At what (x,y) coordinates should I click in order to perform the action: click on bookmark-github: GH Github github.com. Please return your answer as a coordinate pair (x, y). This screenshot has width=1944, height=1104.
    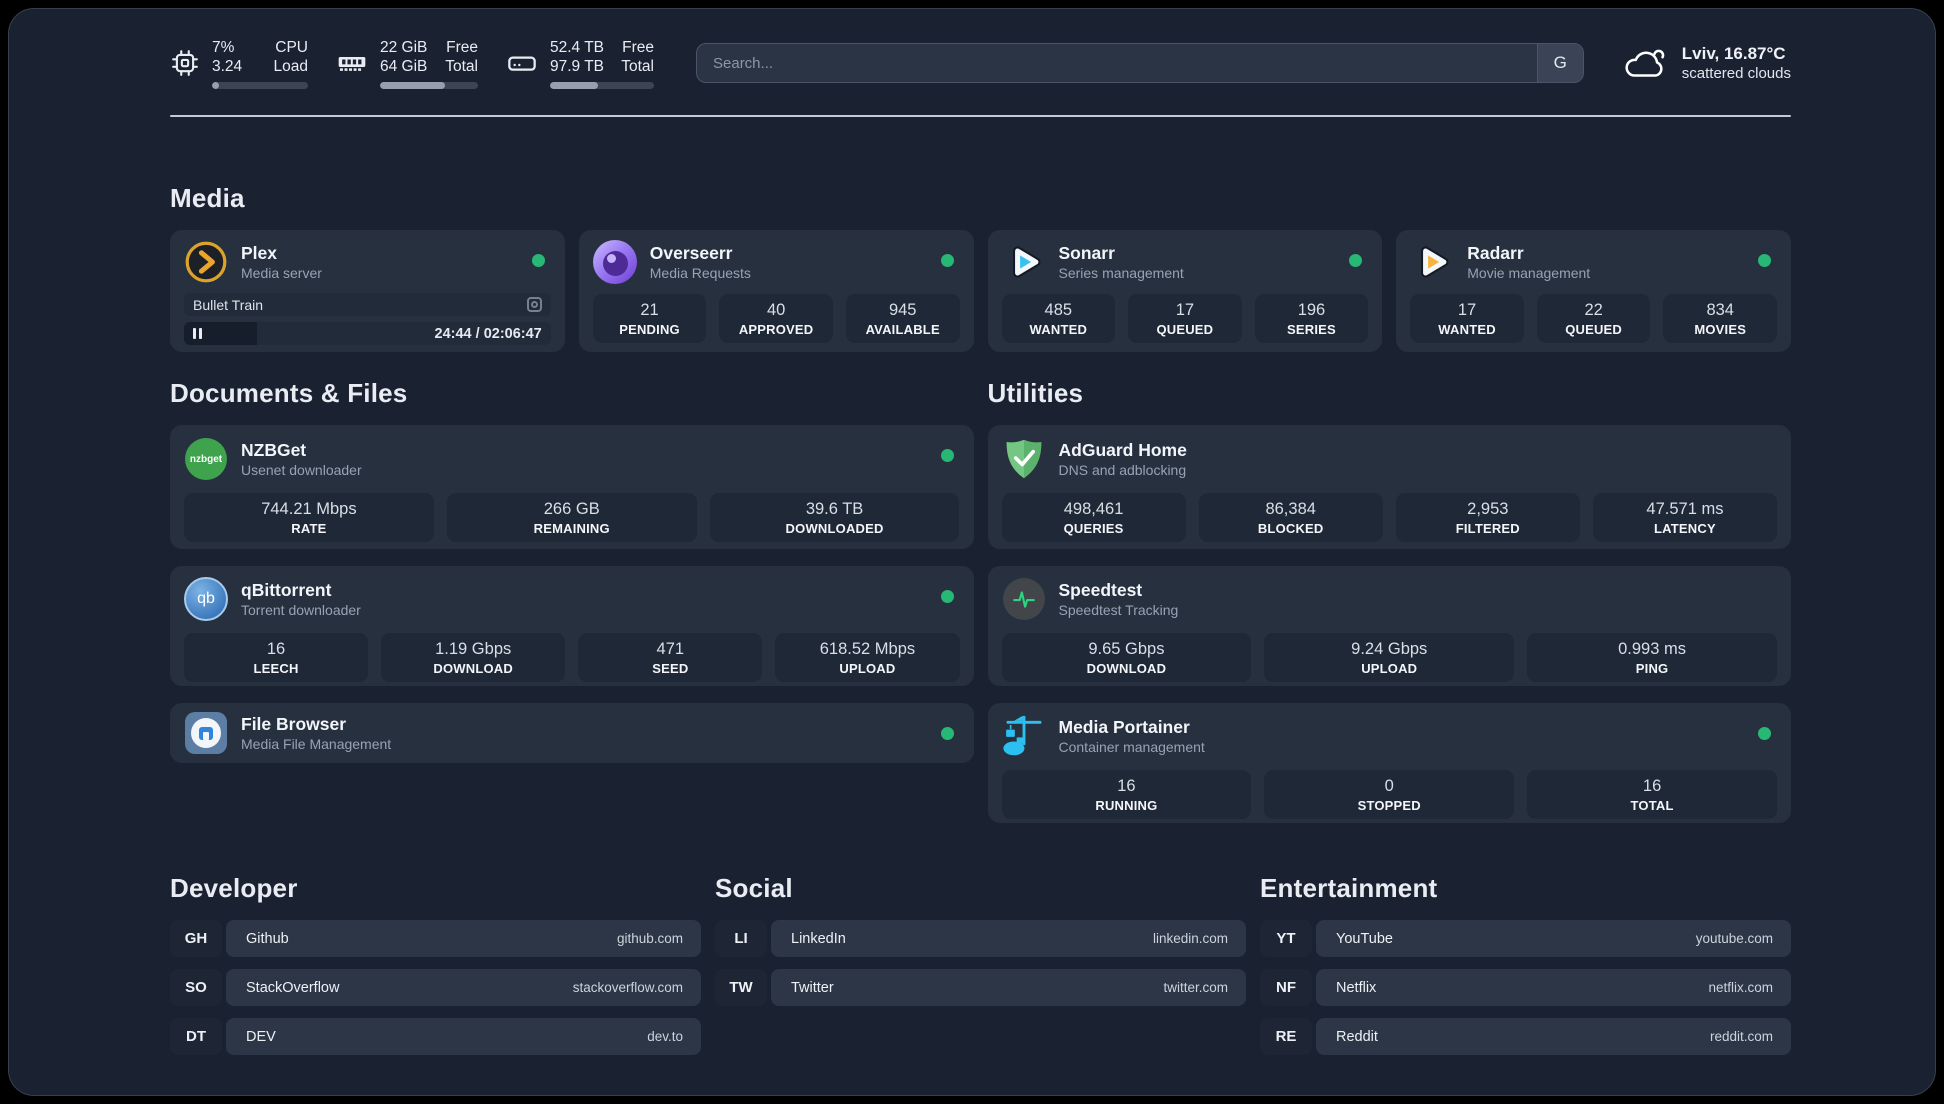
    Looking at the image, I should click on (435, 938).